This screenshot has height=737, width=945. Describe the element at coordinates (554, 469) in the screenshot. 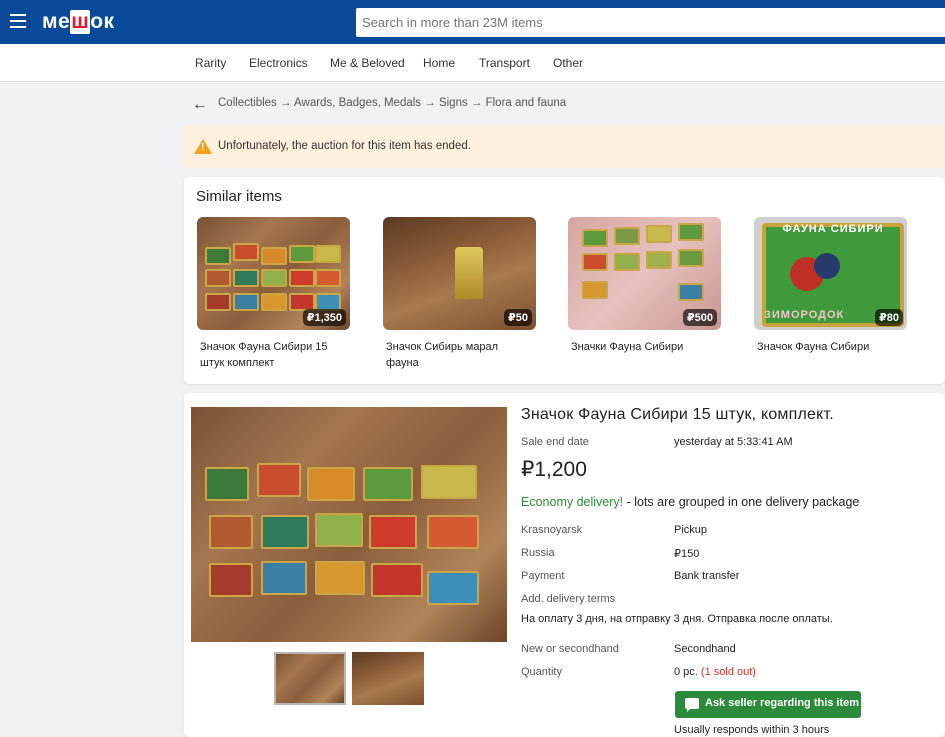

I see `item-price: ₽1,200` at that location.